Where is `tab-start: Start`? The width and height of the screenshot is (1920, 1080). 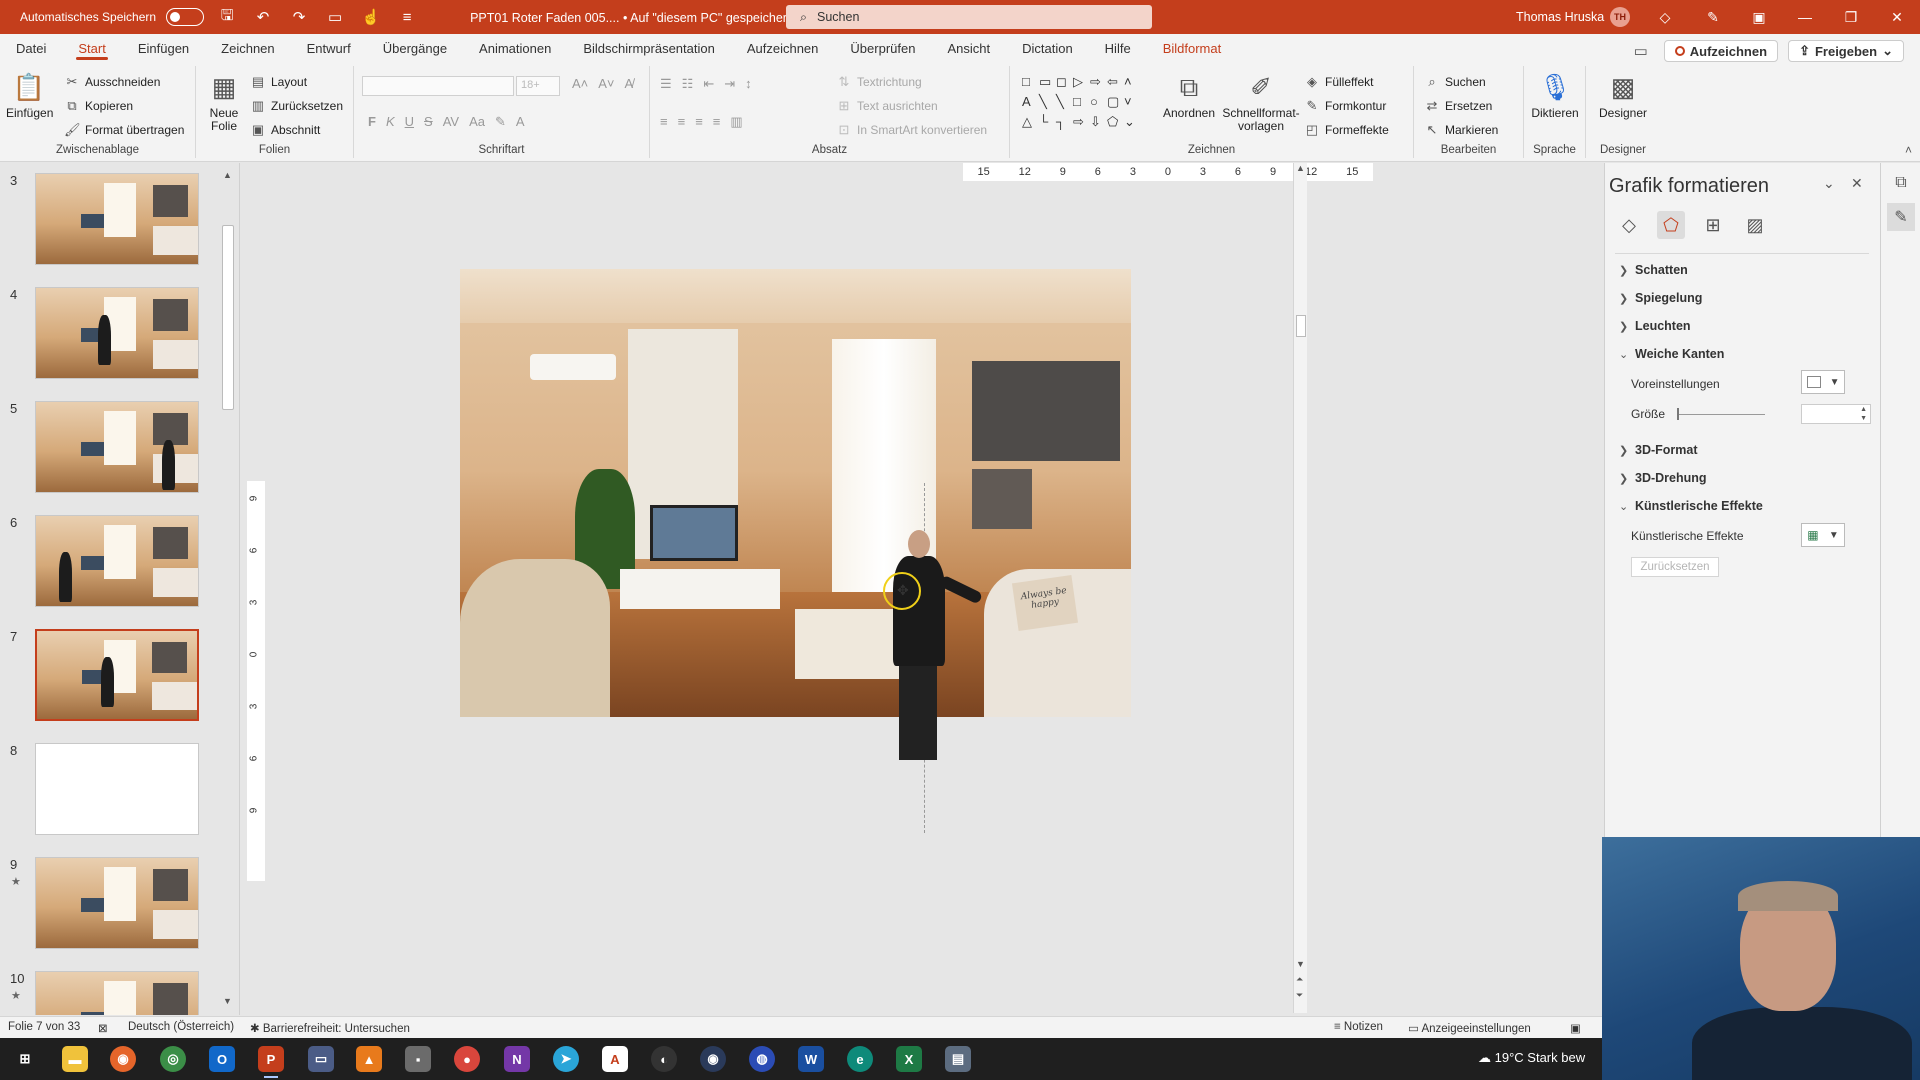 tab-start: Start is located at coordinates (91, 48).